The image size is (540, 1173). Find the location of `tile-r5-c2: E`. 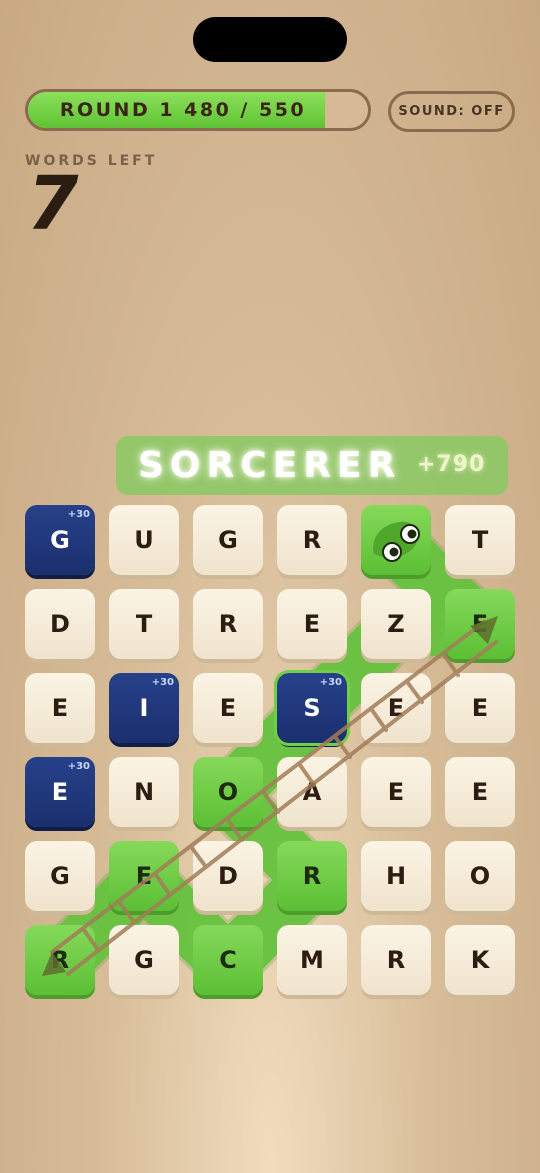

tile-r5-c2: E is located at coordinates (144, 876).